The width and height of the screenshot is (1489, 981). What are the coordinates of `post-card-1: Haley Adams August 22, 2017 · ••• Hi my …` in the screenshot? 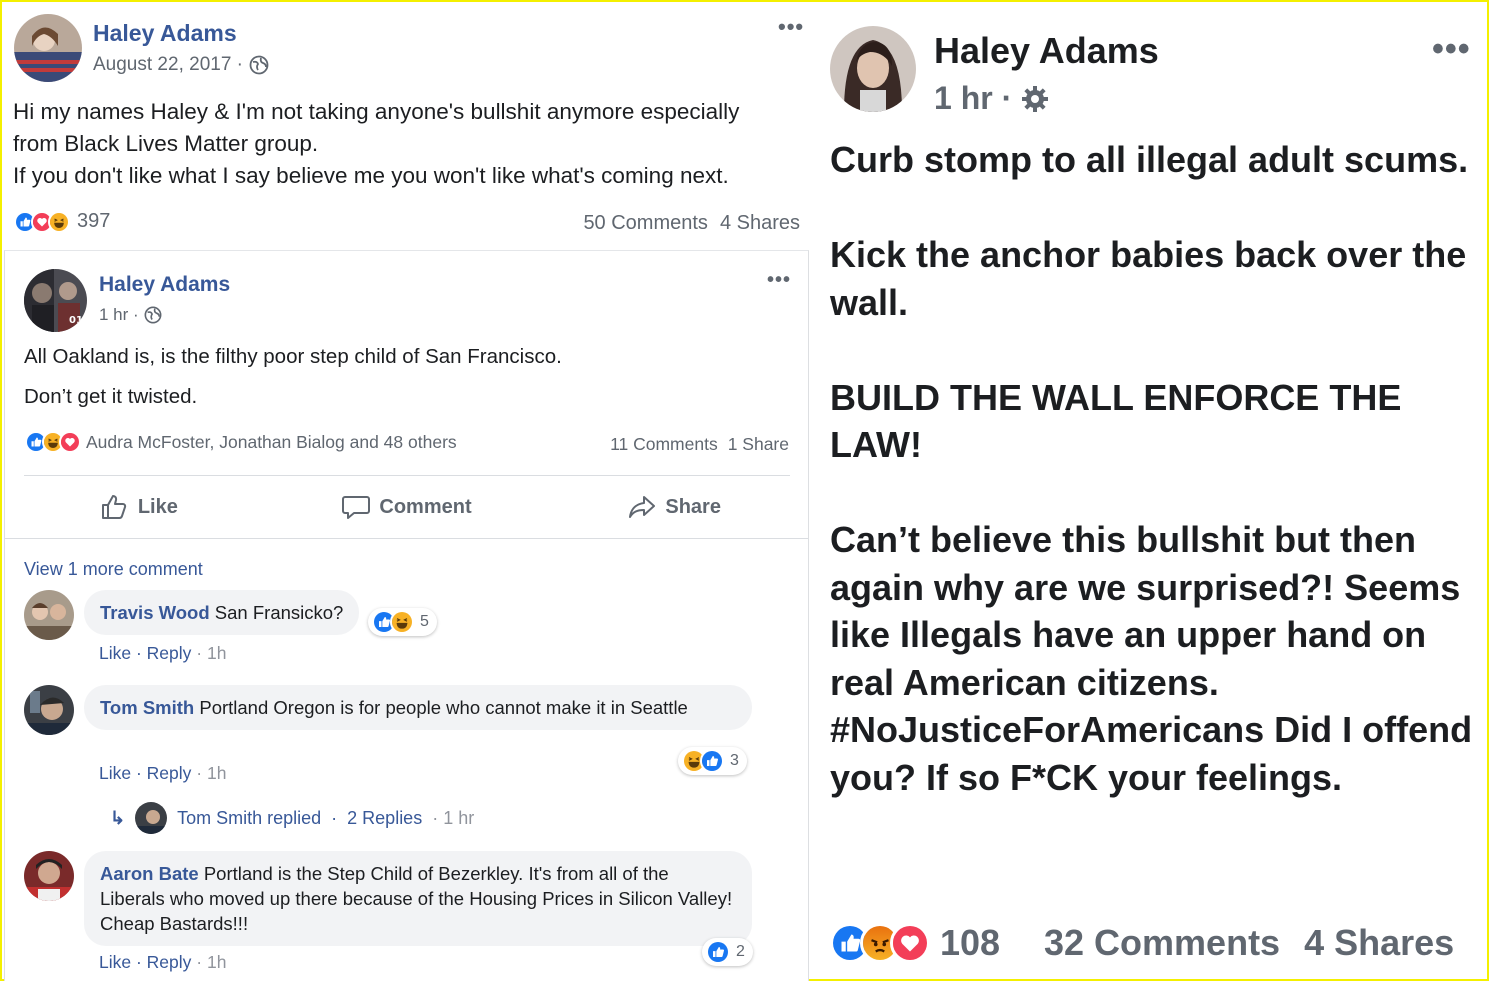 It's located at (406, 126).